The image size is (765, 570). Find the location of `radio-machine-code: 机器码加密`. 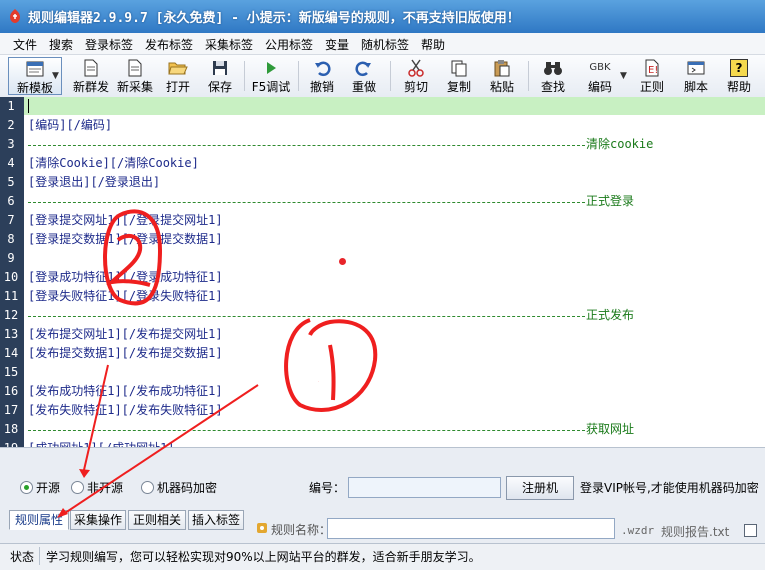

radio-machine-code: 机器码加密 is located at coordinates (179, 487).